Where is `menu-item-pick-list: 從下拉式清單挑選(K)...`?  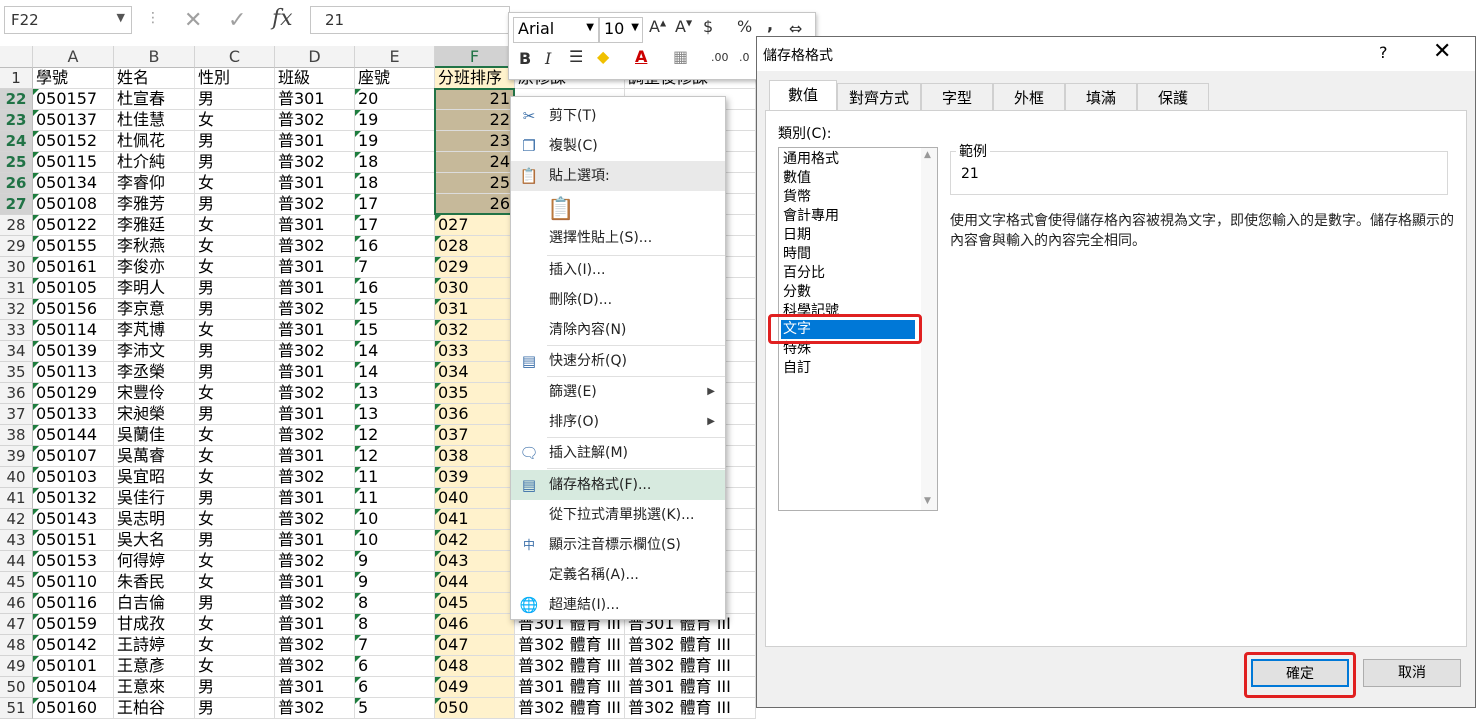
menu-item-pick-list: 從下拉式清單挑選(K)... is located at coordinates (618, 515).